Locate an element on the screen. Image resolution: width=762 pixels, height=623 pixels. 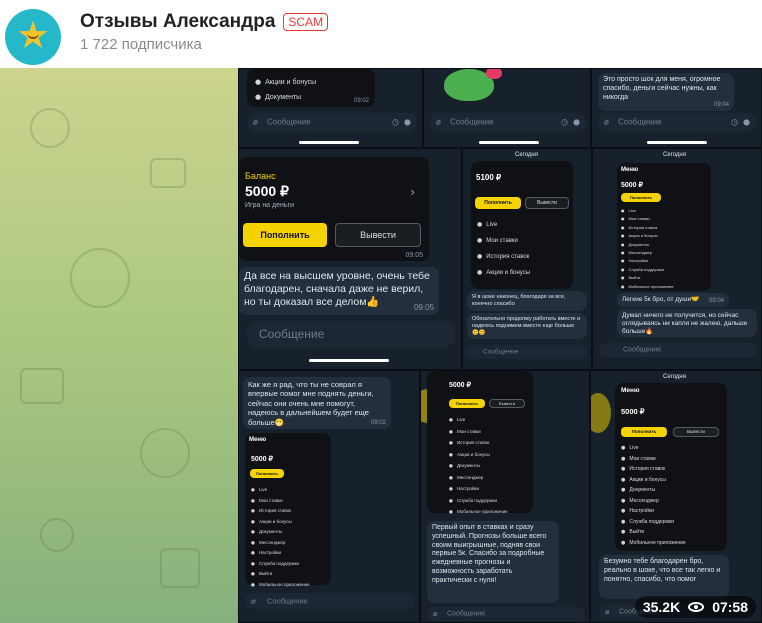
title-row: Отзывы Александра SCAM is located at coordinates (204, 22).